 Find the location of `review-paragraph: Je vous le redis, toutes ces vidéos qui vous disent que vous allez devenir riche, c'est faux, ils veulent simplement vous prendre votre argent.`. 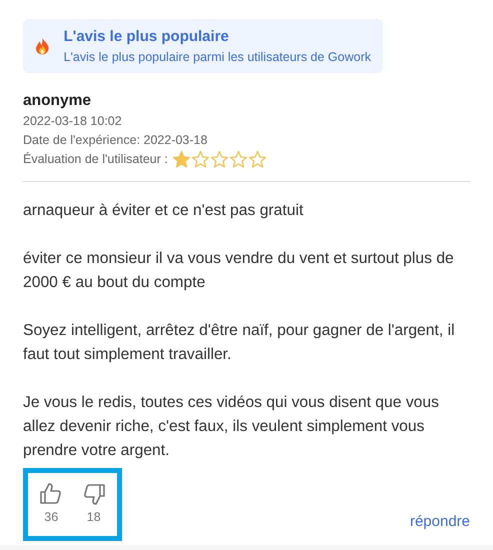

review-paragraph: Je vous le redis, toutes ces vidéos qui vous disent que vous allez devenir riche, c'est faux, ils veulent simplement vous prendre votre argent. is located at coordinates (231, 427).